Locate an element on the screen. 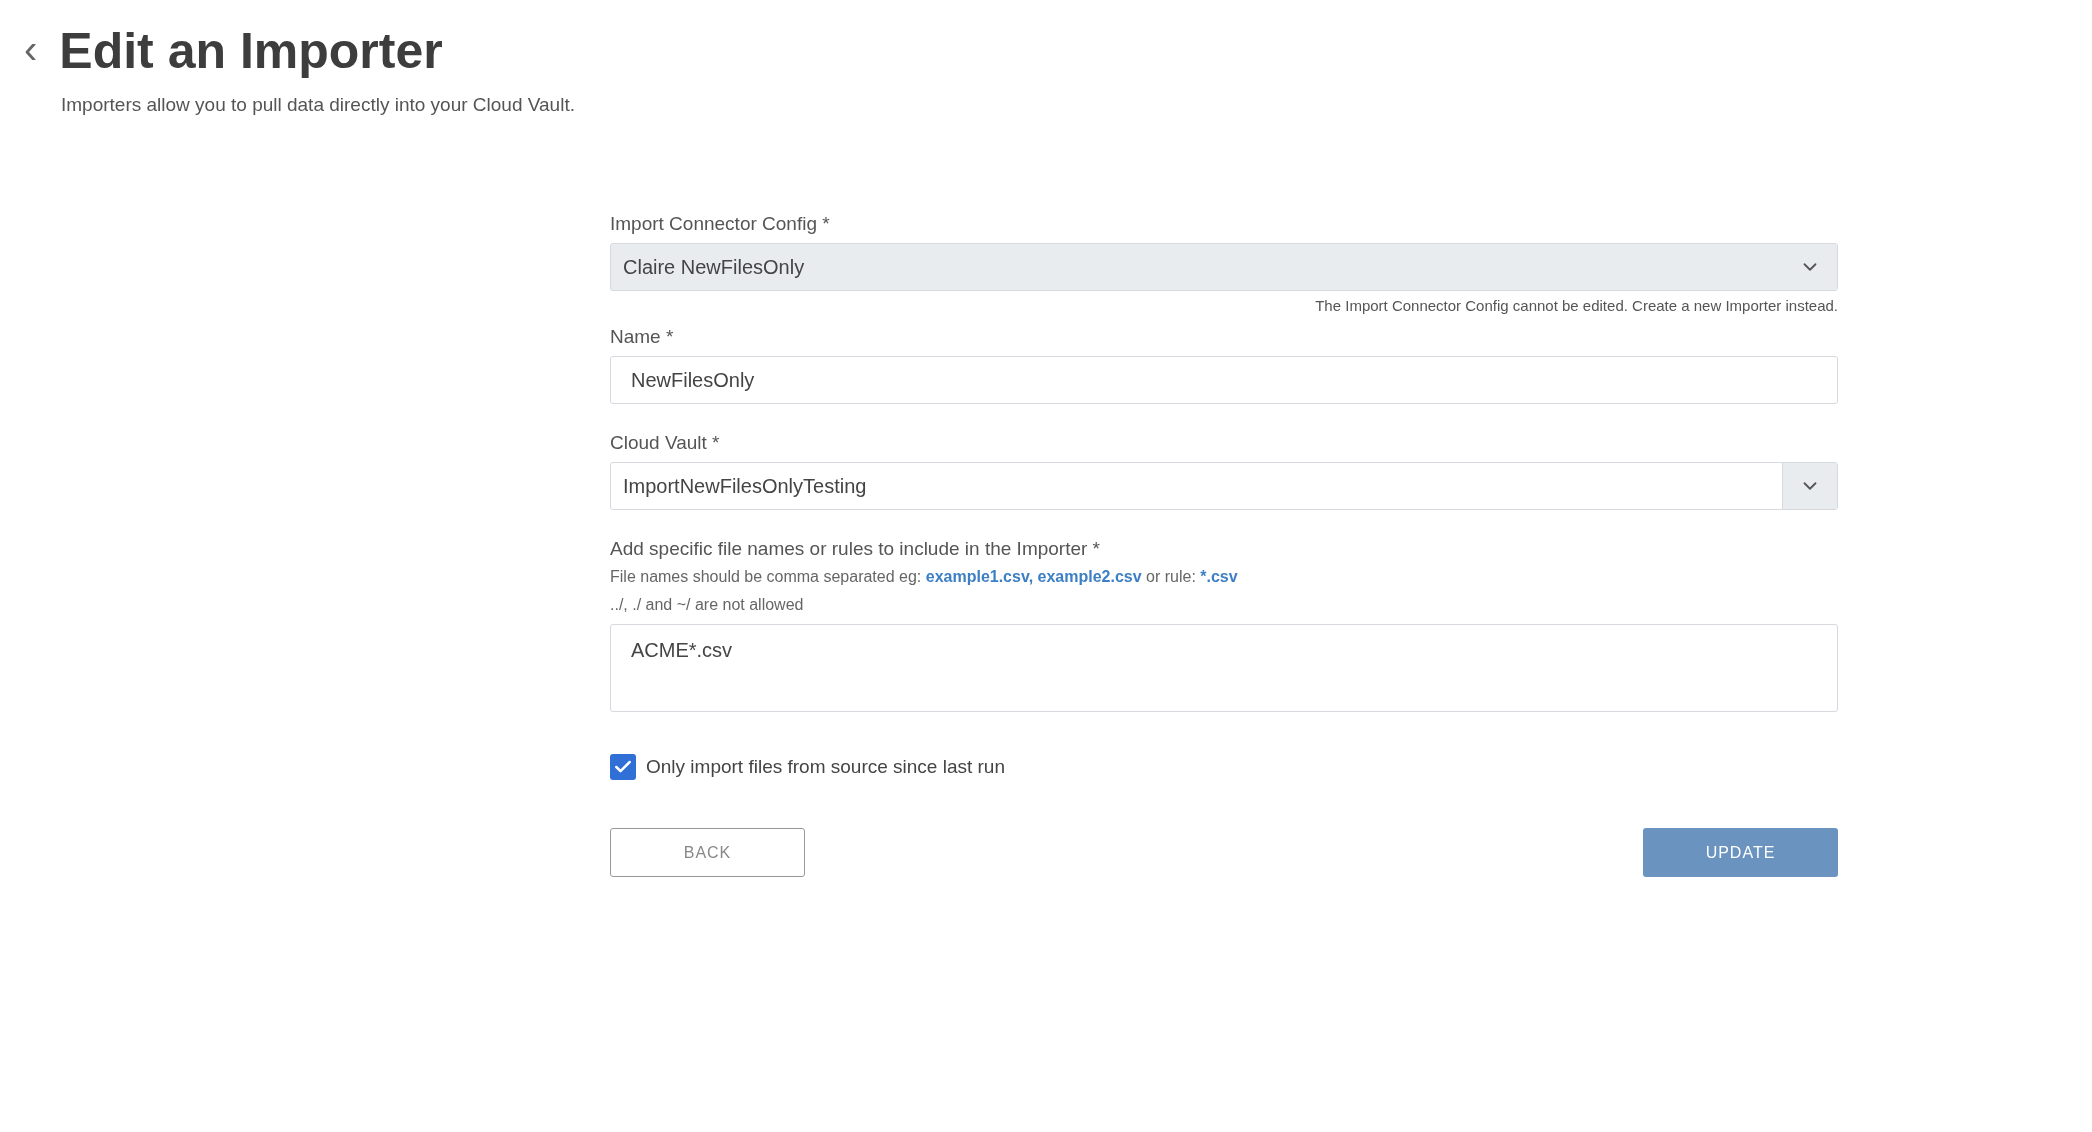  input-field: NewFilesOnly is located at coordinates (1224, 380).